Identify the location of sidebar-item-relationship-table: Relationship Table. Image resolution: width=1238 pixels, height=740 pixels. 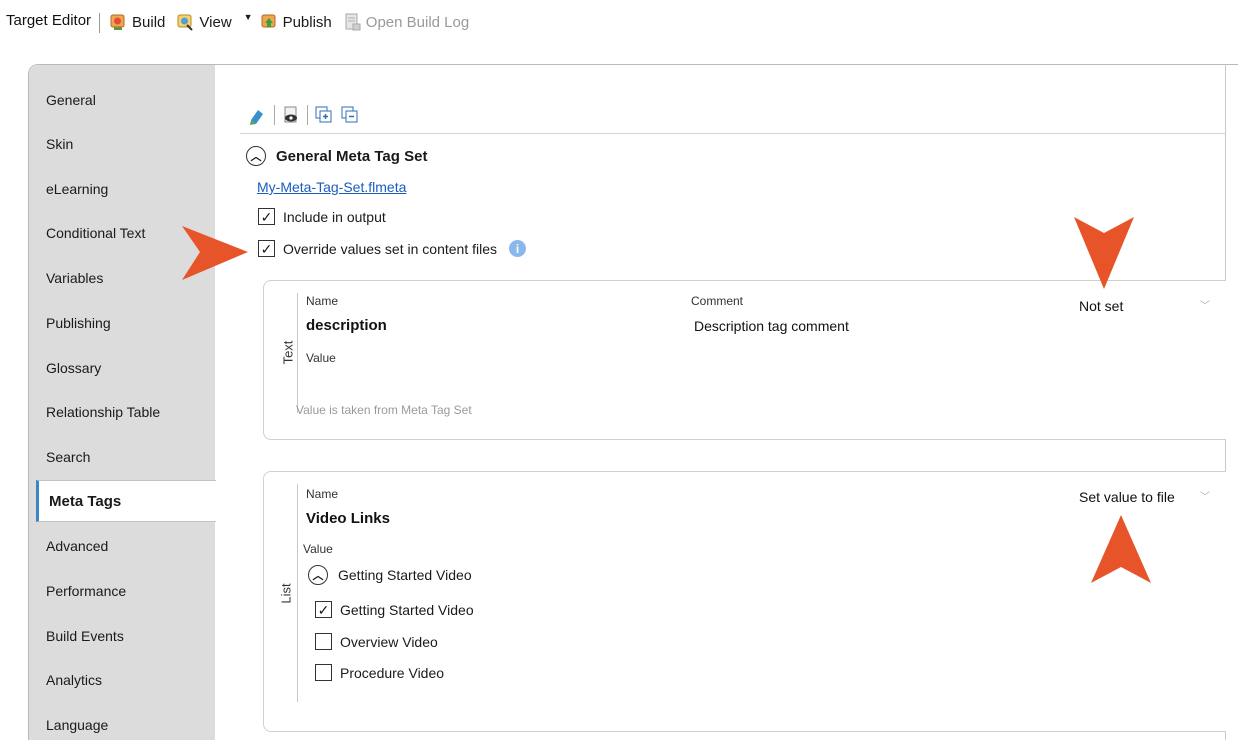
(103, 412).